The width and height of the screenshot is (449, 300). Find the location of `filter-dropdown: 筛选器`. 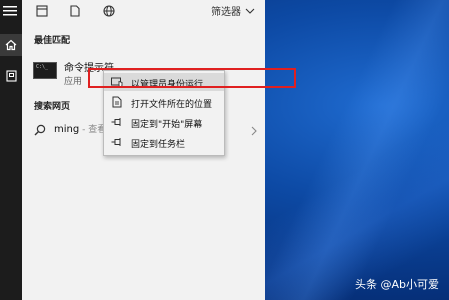

filter-dropdown: 筛选器 is located at coordinates (233, 10).